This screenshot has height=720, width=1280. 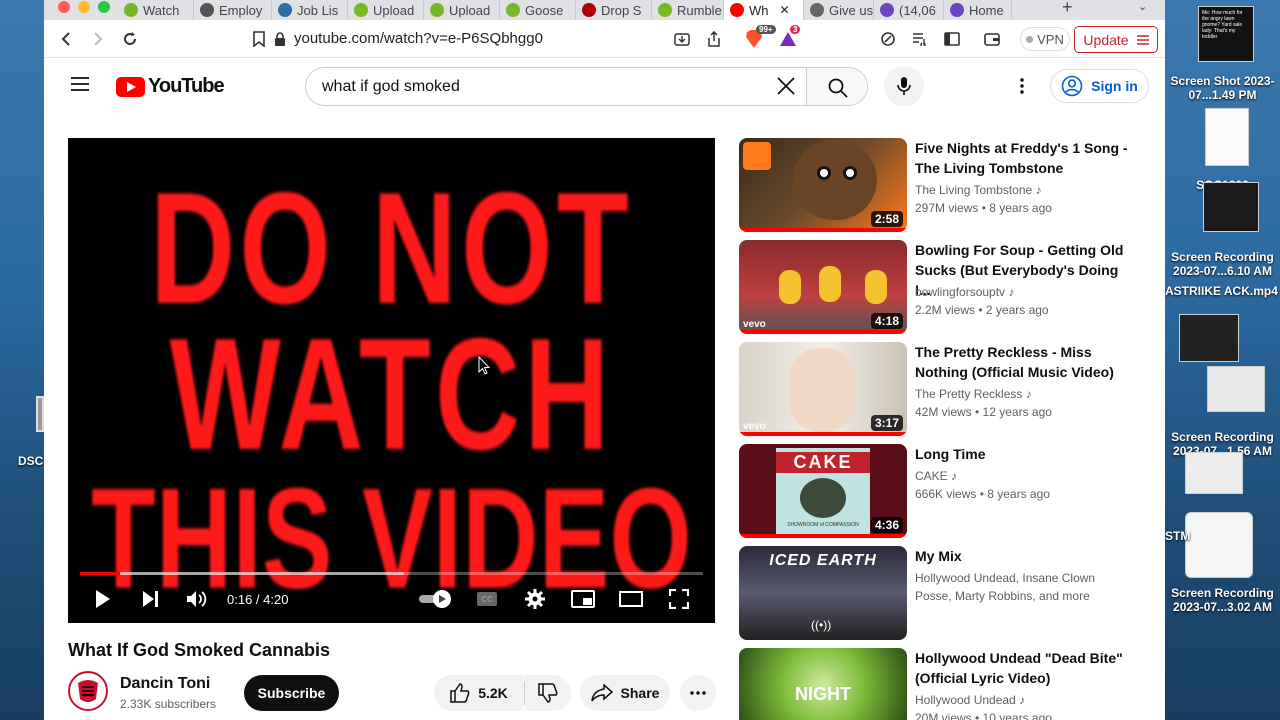 I want to click on browser-tab: Home, so click(x=978, y=10).